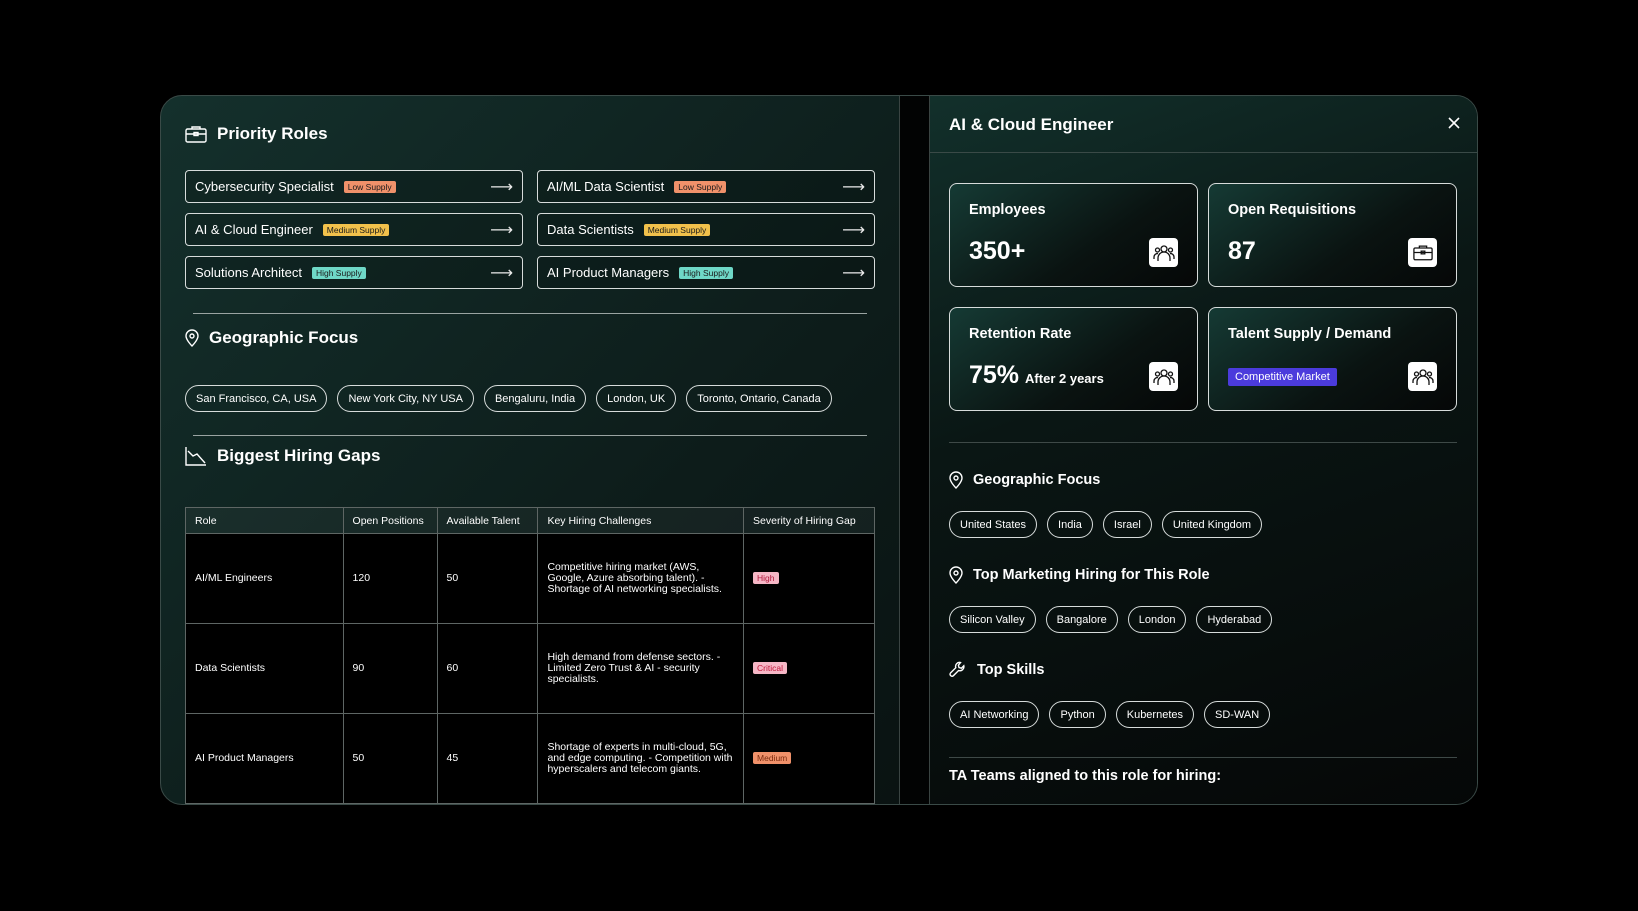 The image size is (1638, 911). I want to click on available-talent-cell: 50, so click(487, 578).